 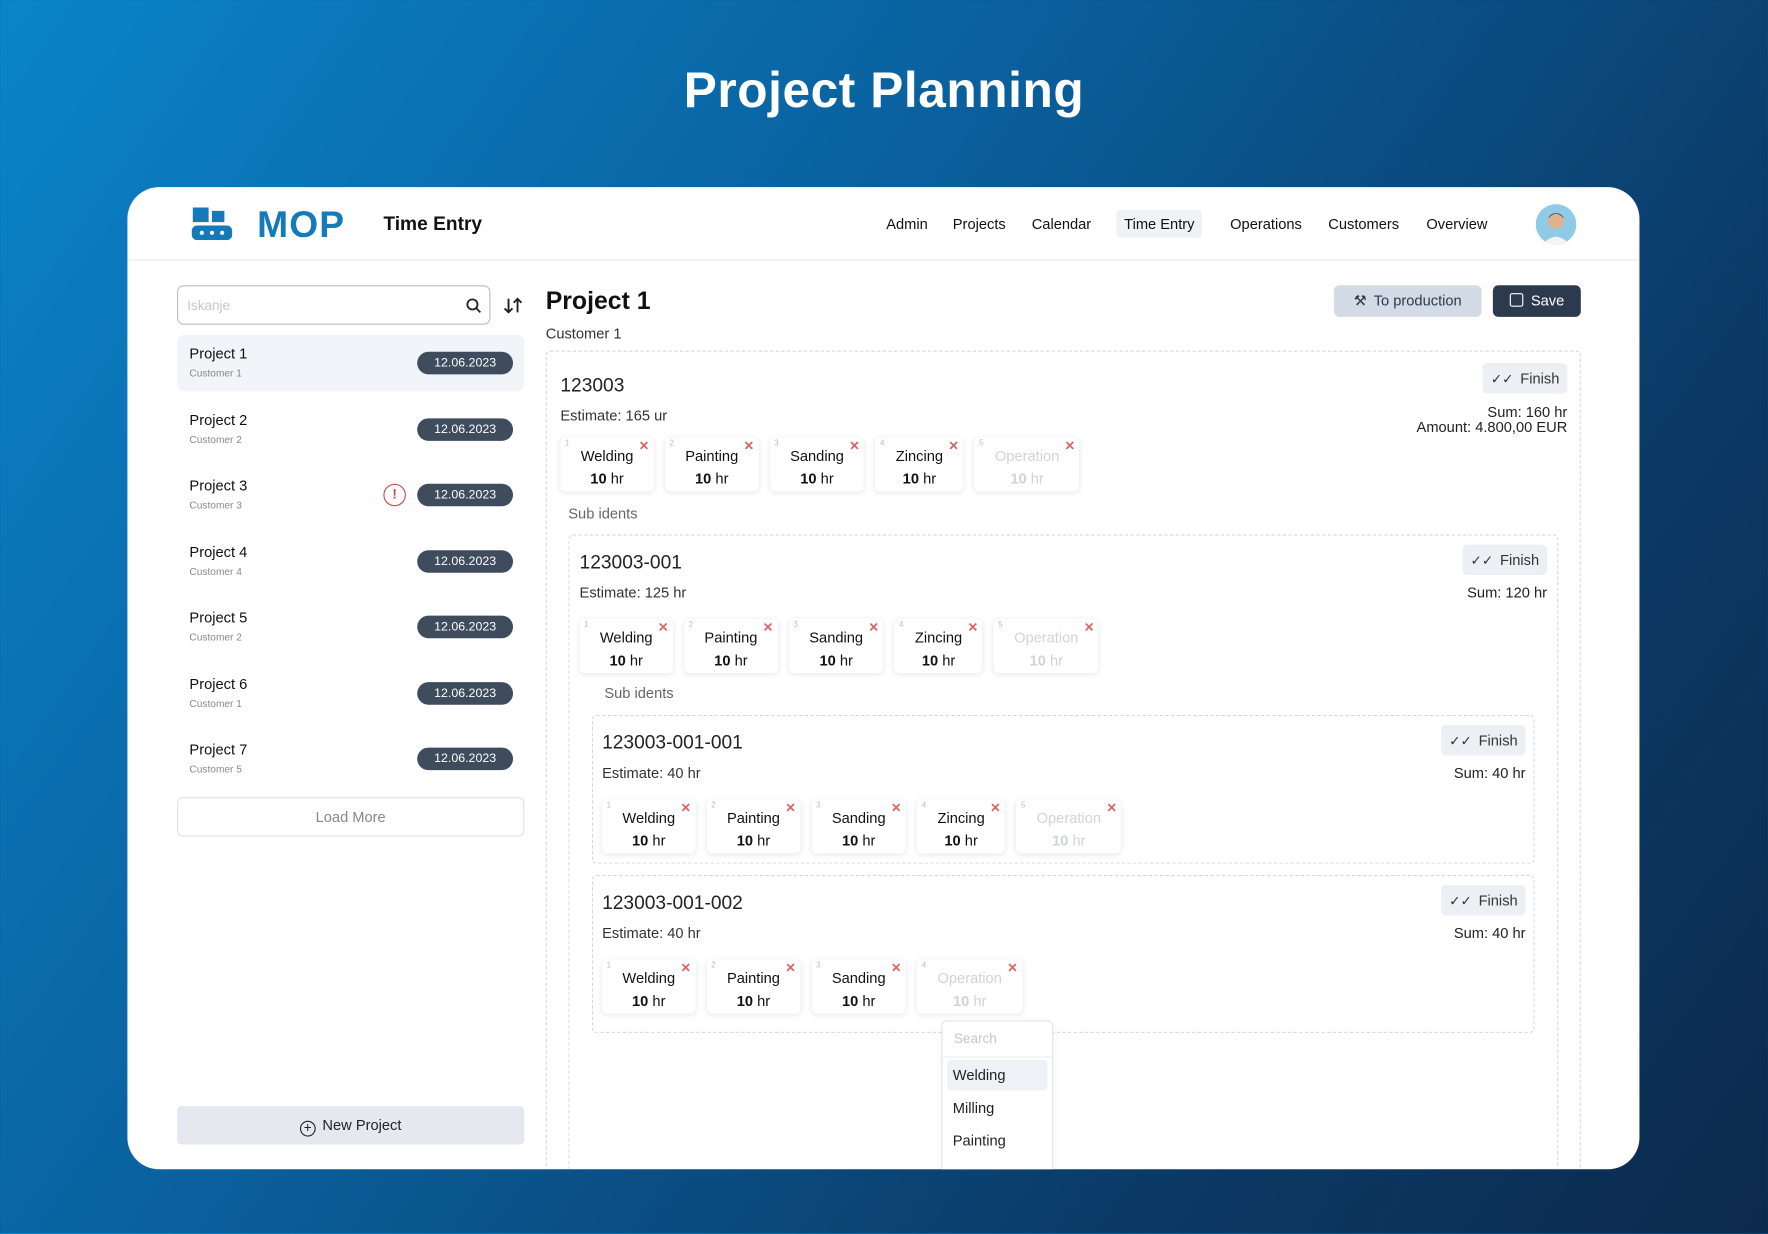 I want to click on nav-overview: Overview, so click(x=1456, y=224).